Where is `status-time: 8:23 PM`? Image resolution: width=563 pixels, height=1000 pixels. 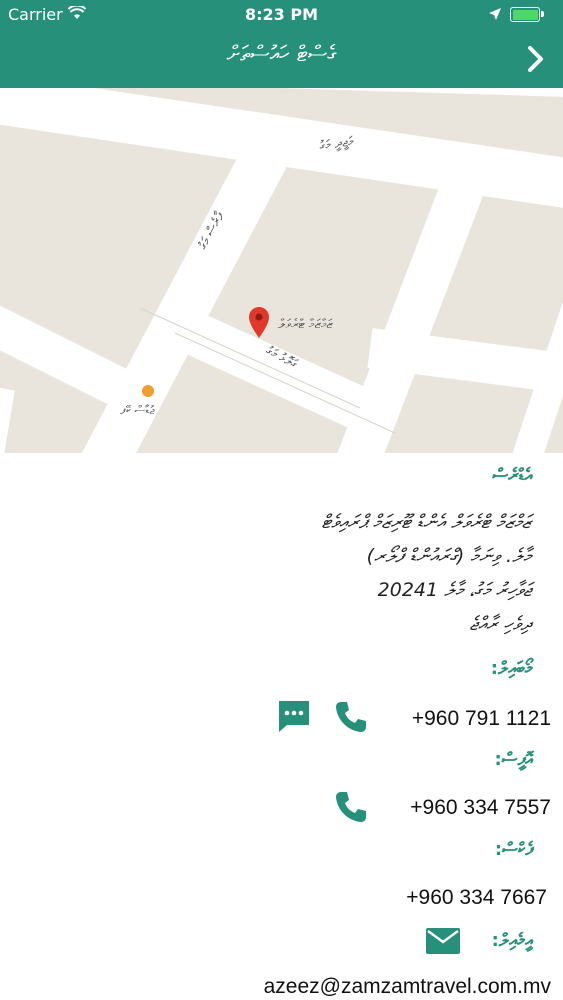 status-time: 8:23 PM is located at coordinates (281, 14).